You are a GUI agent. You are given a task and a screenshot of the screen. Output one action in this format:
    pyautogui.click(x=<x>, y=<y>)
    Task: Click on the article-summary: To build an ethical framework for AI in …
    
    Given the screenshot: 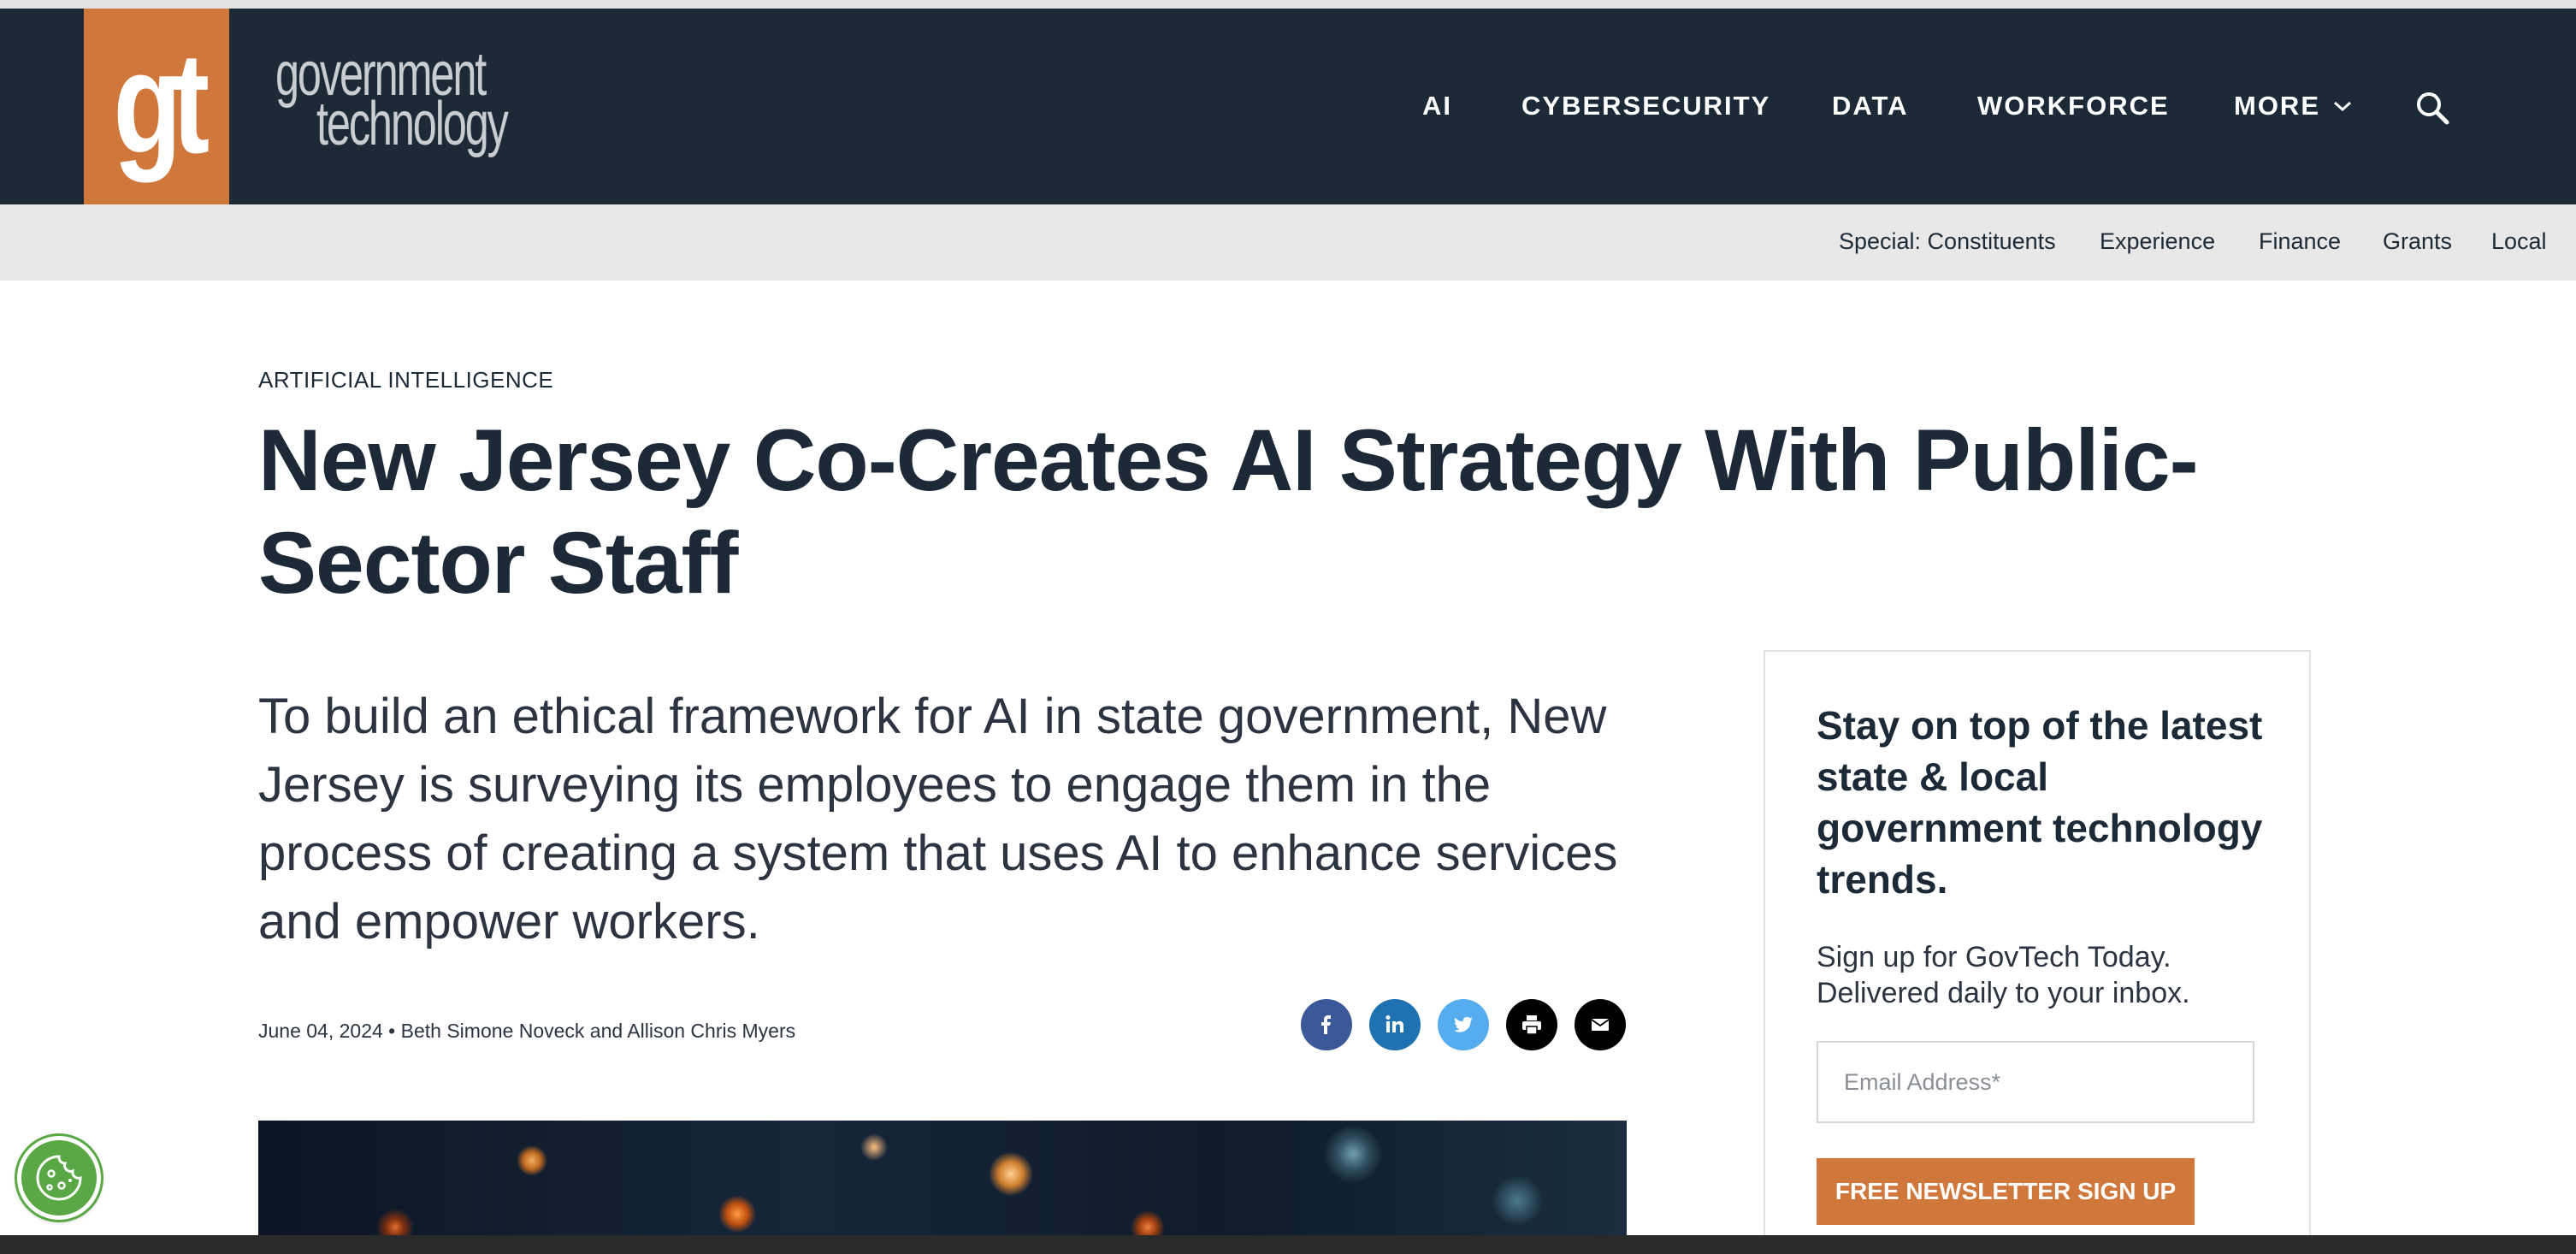 What is the action you would take?
    pyautogui.click(x=938, y=819)
    